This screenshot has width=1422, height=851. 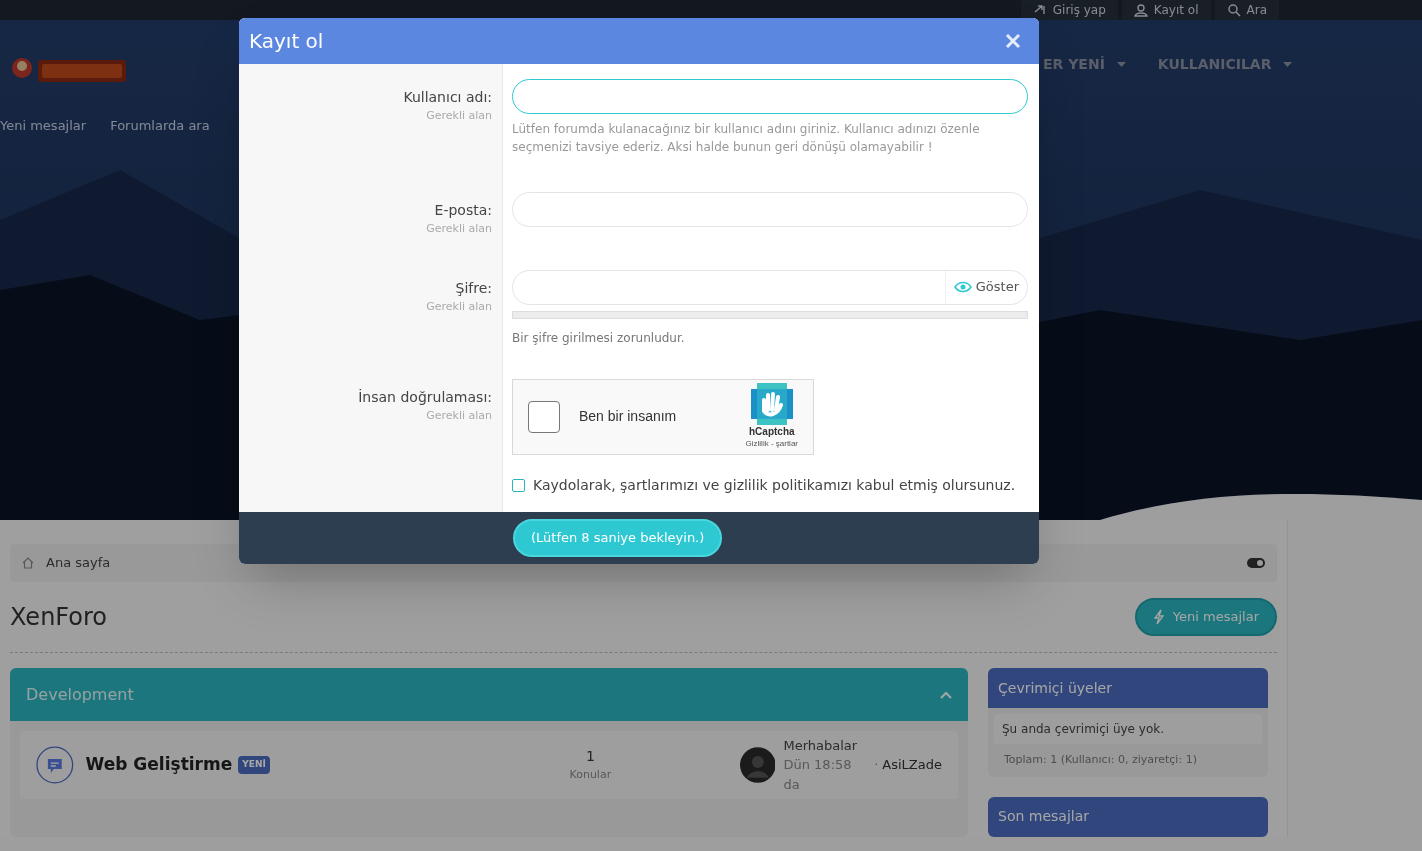 I want to click on agreement-text: Kaydolarak, şartlarımızı ve gizlilik politikamızı kabul etmiş olursunuz., so click(x=774, y=485).